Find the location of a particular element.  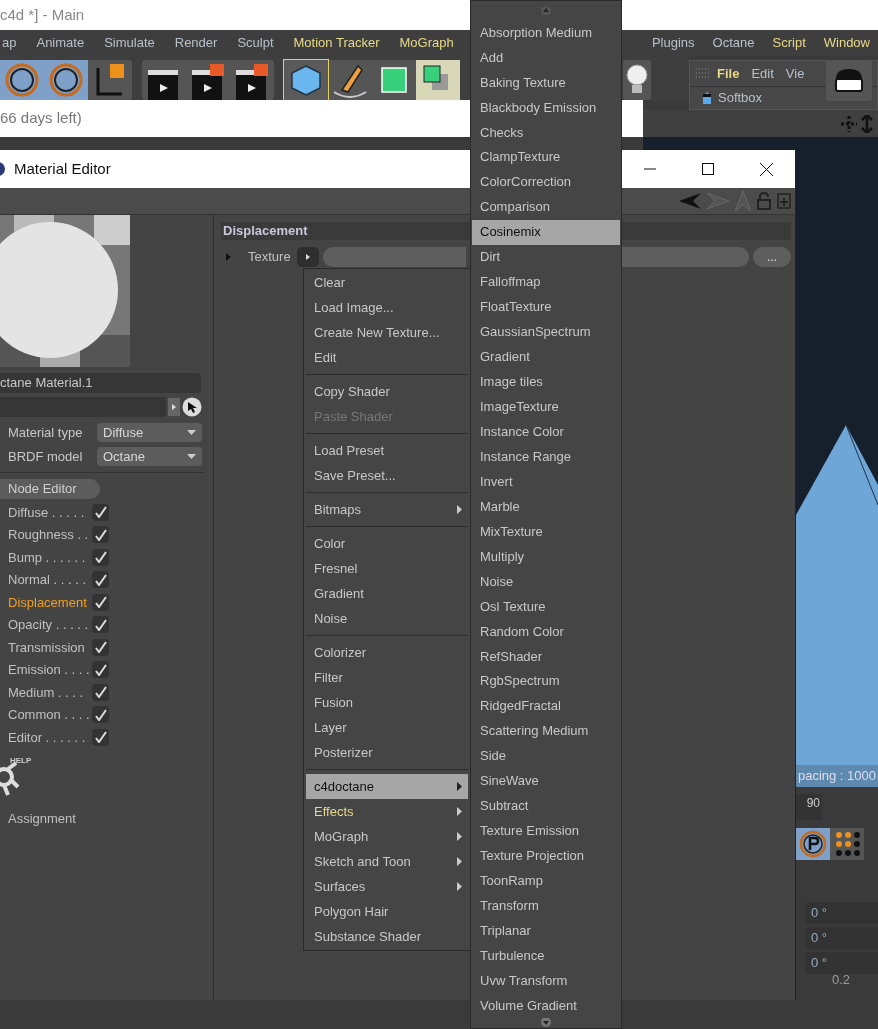

menu-item: Image tiles is located at coordinates (546, 382).